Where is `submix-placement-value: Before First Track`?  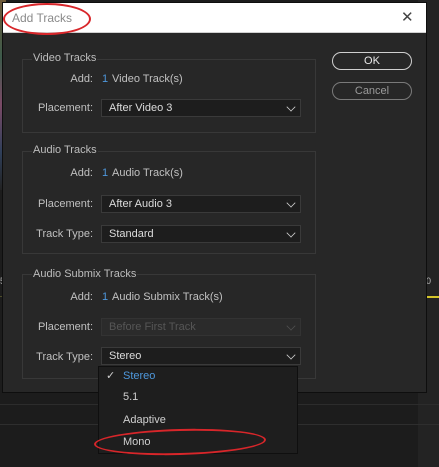
submix-placement-value: Before First Track is located at coordinates (152, 327).